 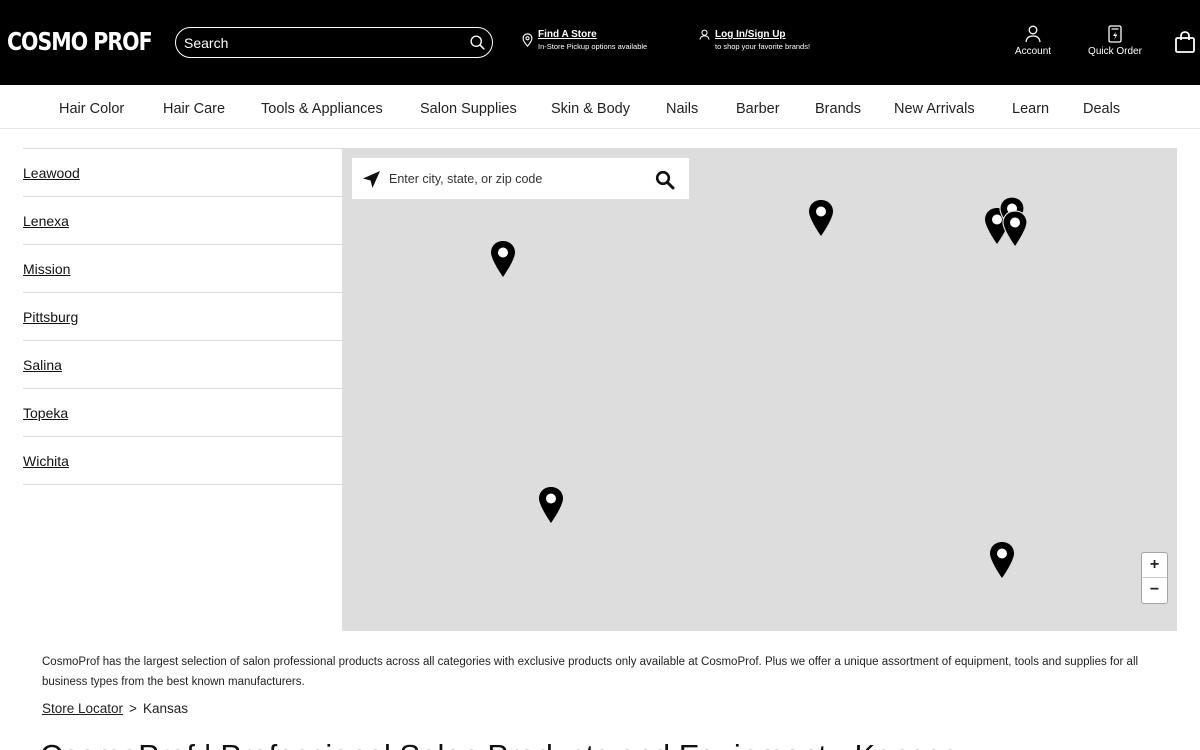 I want to click on account-label: Account, so click(x=1033, y=51).